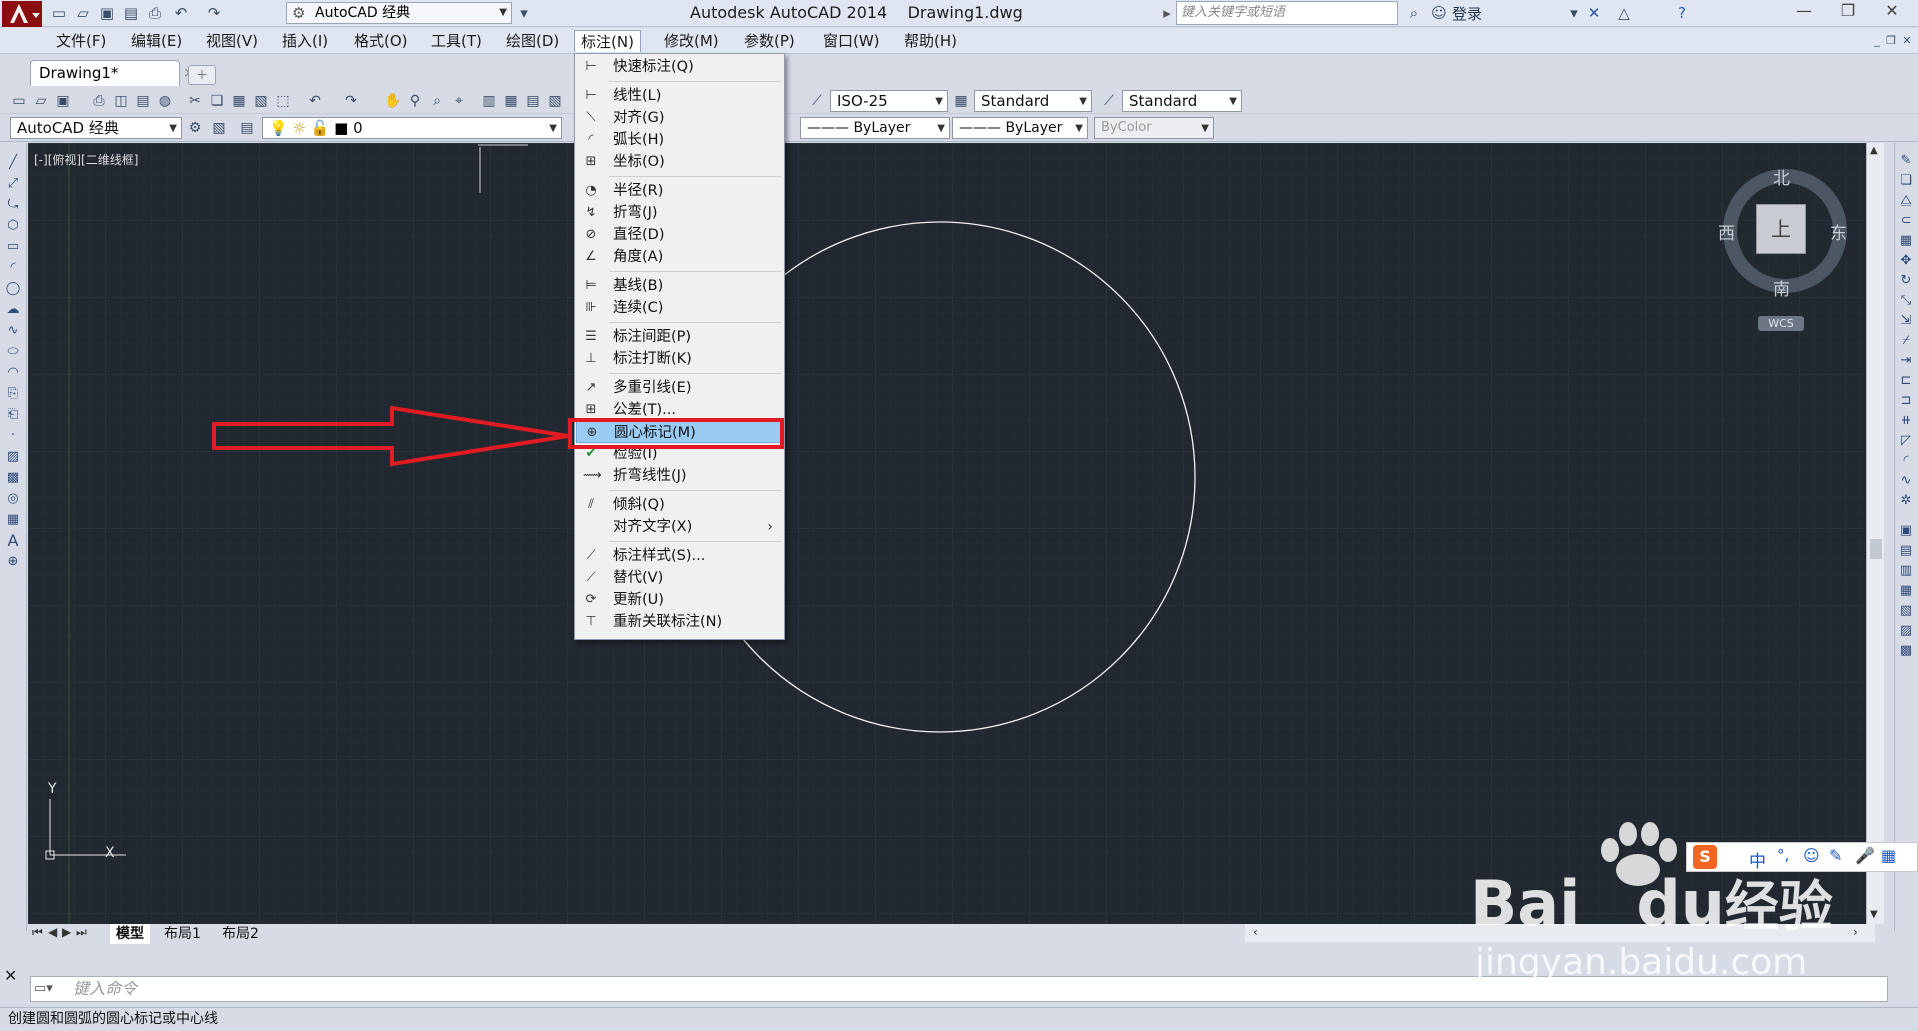 The height and width of the screenshot is (1031, 1918). Describe the element at coordinates (202, 75) in the screenshot. I see `new-tab-button: ＋` at that location.